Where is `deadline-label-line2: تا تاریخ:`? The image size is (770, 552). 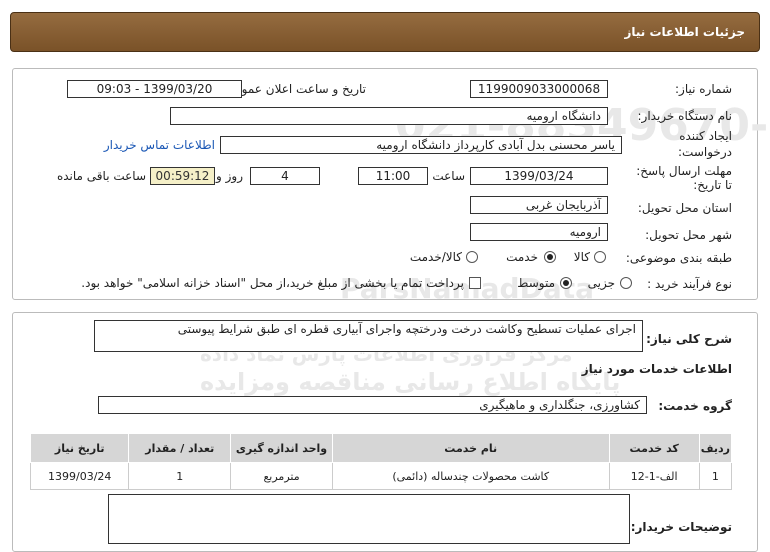
deadline-label-line2: تا تاریخ: is located at coordinates (712, 185).